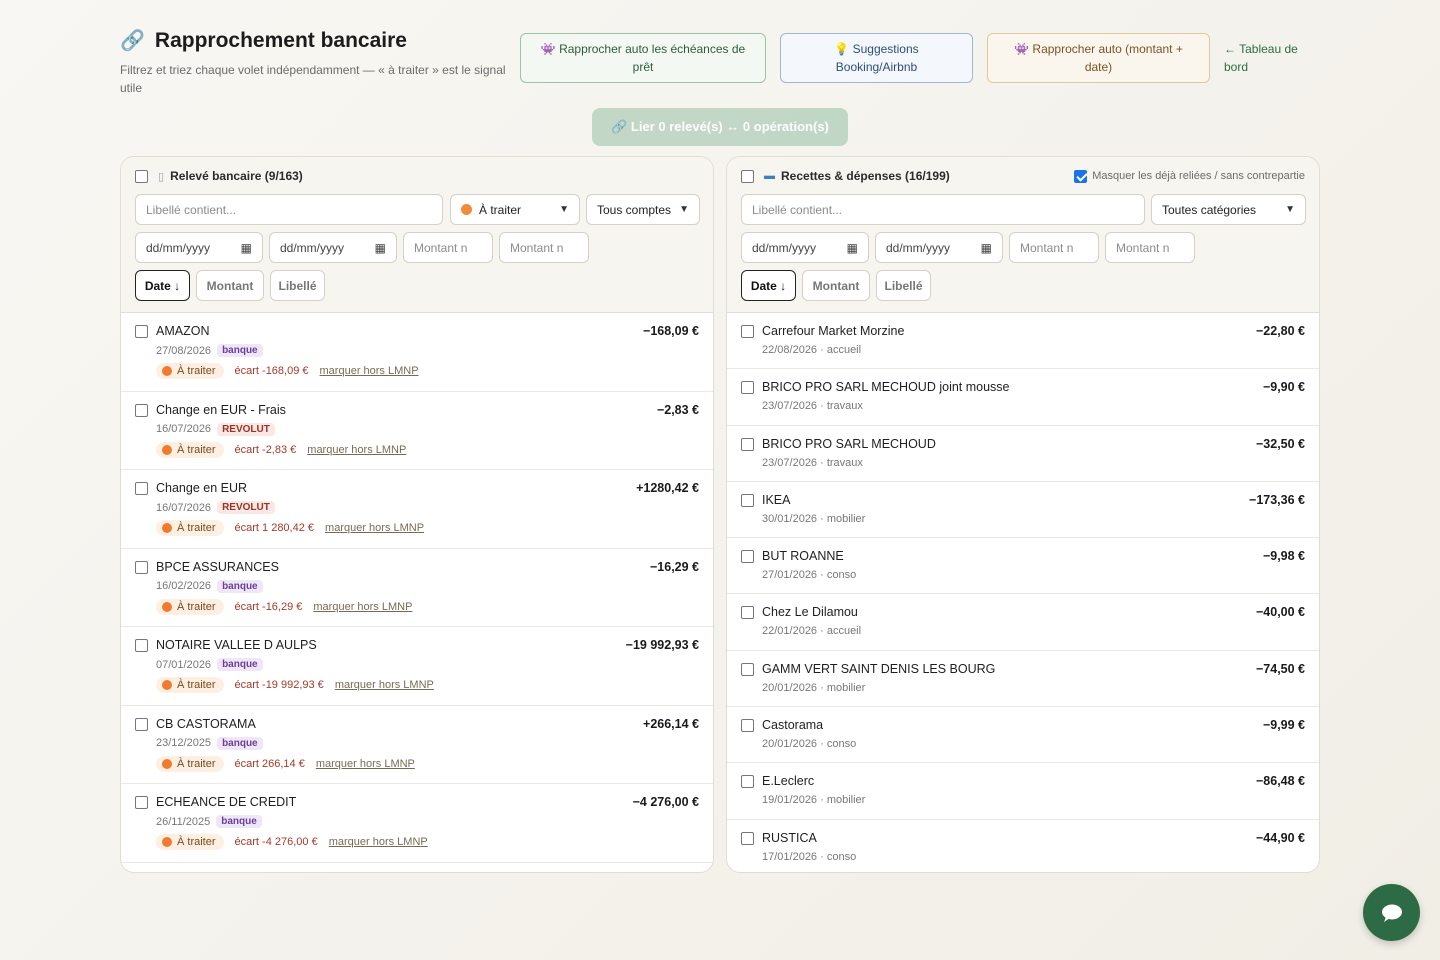 This screenshot has width=1440, height=960. What do you see at coordinates (226, 802) in the screenshot?
I see `statement-label: ECHEANCE DE CREDIT` at bounding box center [226, 802].